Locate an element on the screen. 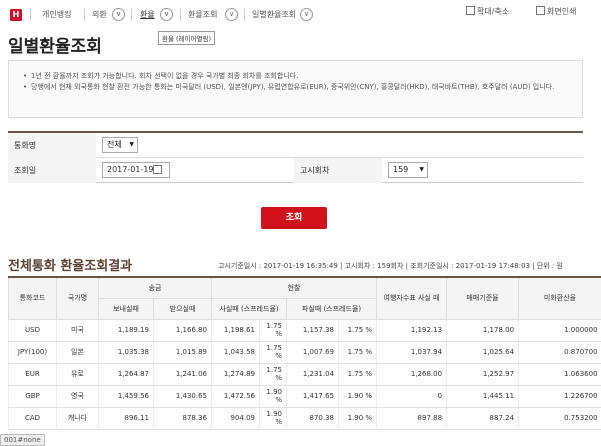 The width and height of the screenshot is (601, 446). cell-usd-rate: 1.226700 is located at coordinates (559, 396).